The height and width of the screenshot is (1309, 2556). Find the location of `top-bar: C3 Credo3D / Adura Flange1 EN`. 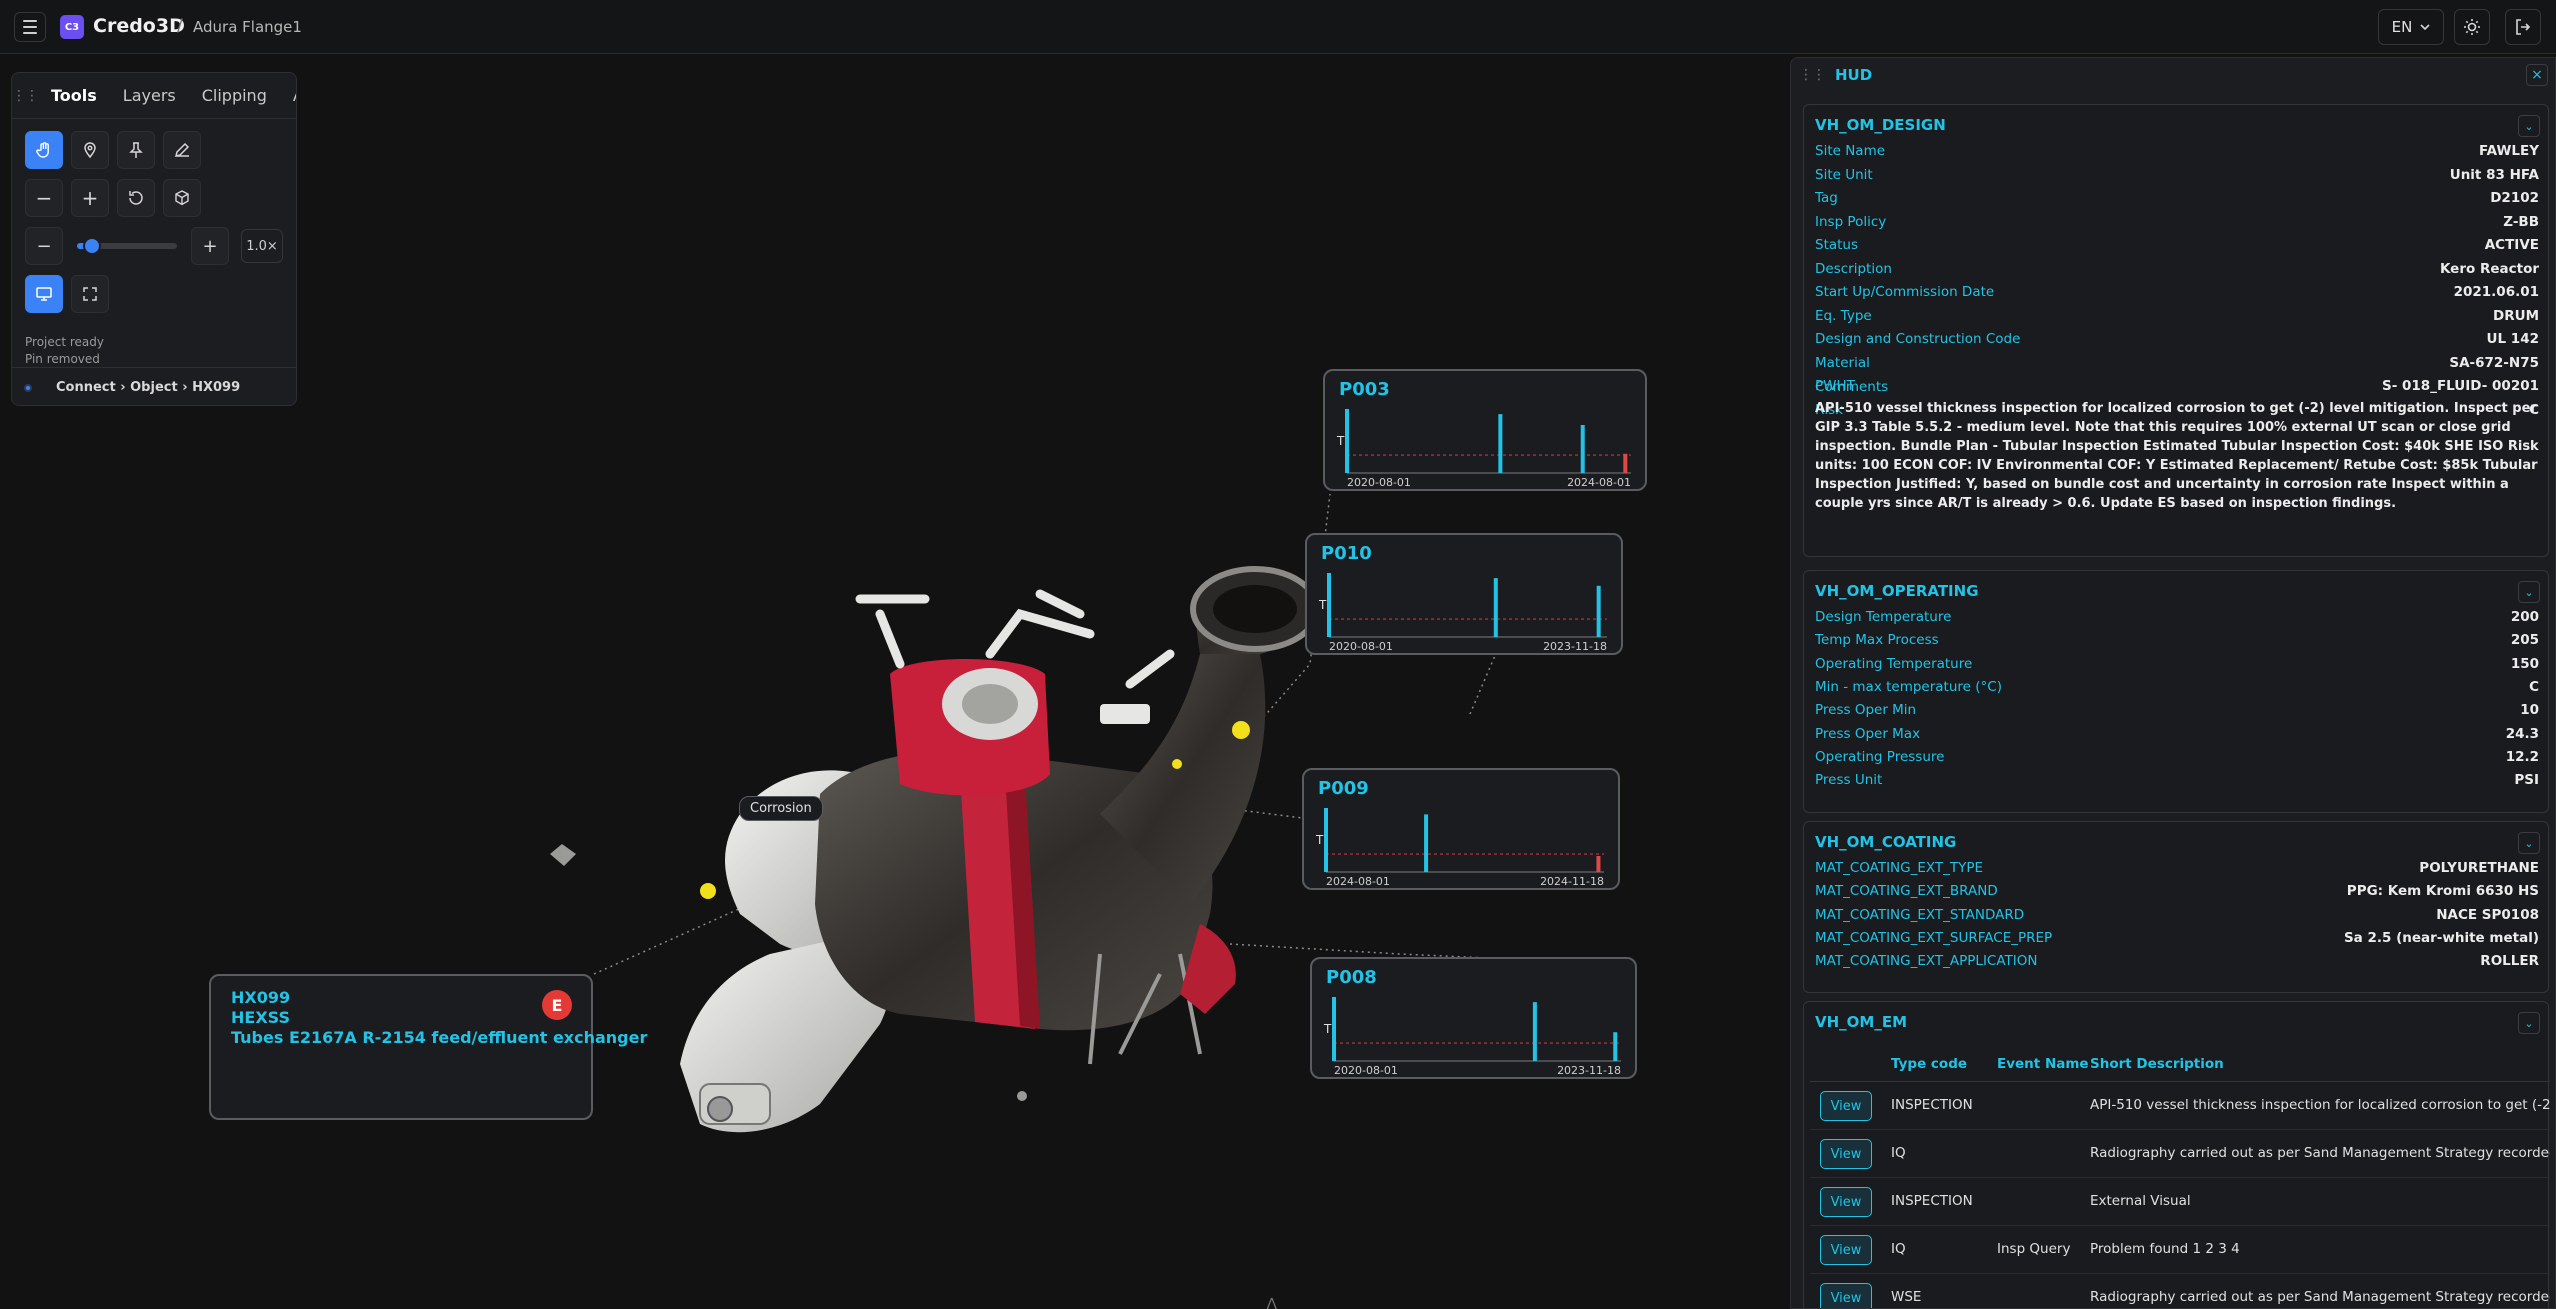

top-bar: C3 Credo3D / Adura Flange1 EN is located at coordinates (1278, 27).